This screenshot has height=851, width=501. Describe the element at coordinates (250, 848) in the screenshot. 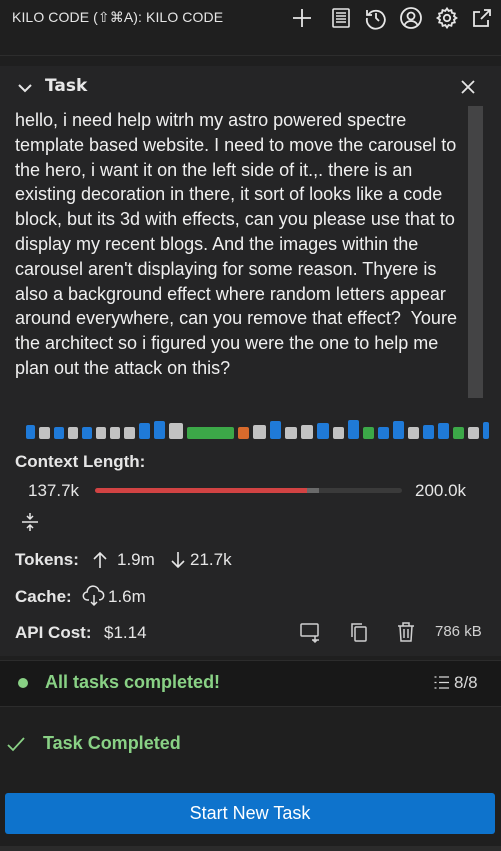

I see `input-area-edge` at that location.